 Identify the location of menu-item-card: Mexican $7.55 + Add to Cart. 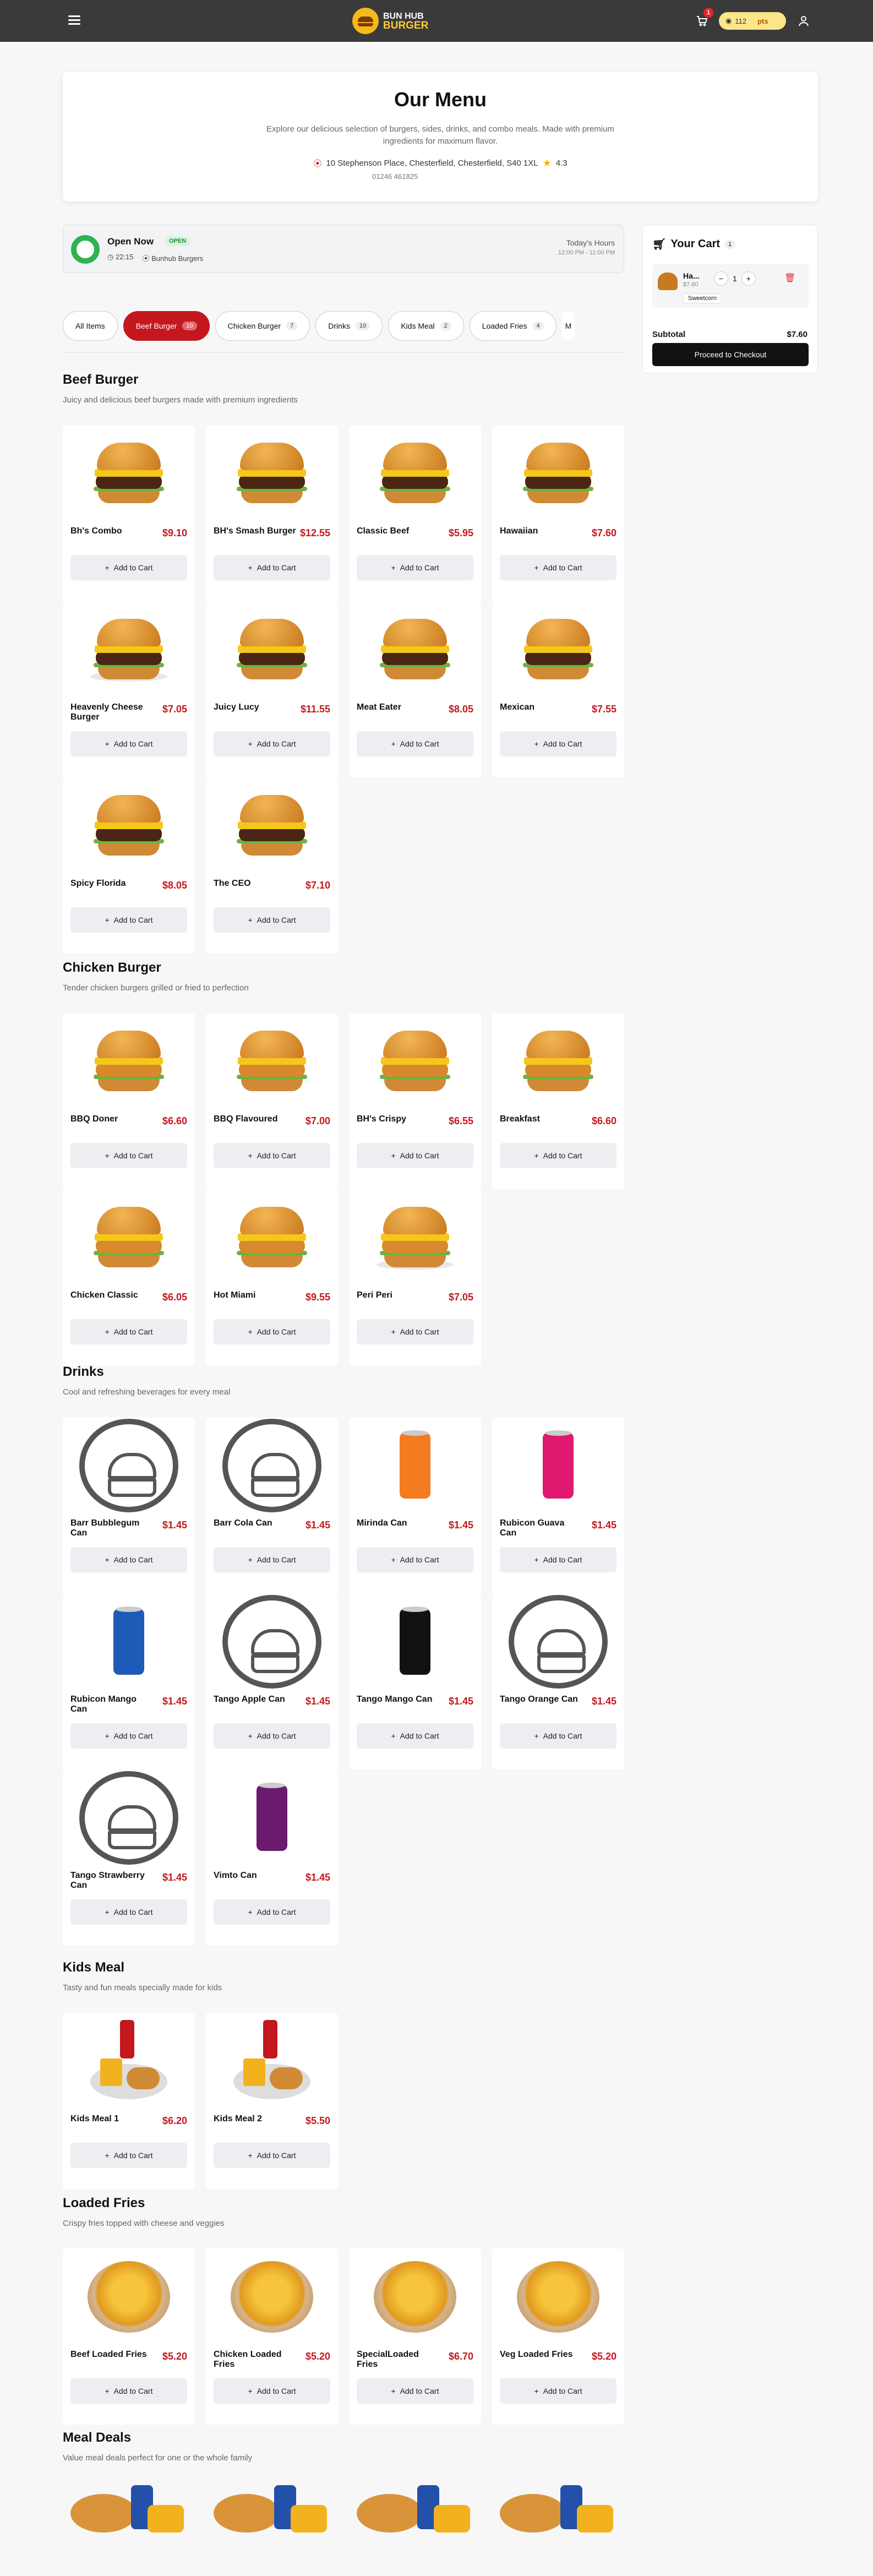
(558, 689).